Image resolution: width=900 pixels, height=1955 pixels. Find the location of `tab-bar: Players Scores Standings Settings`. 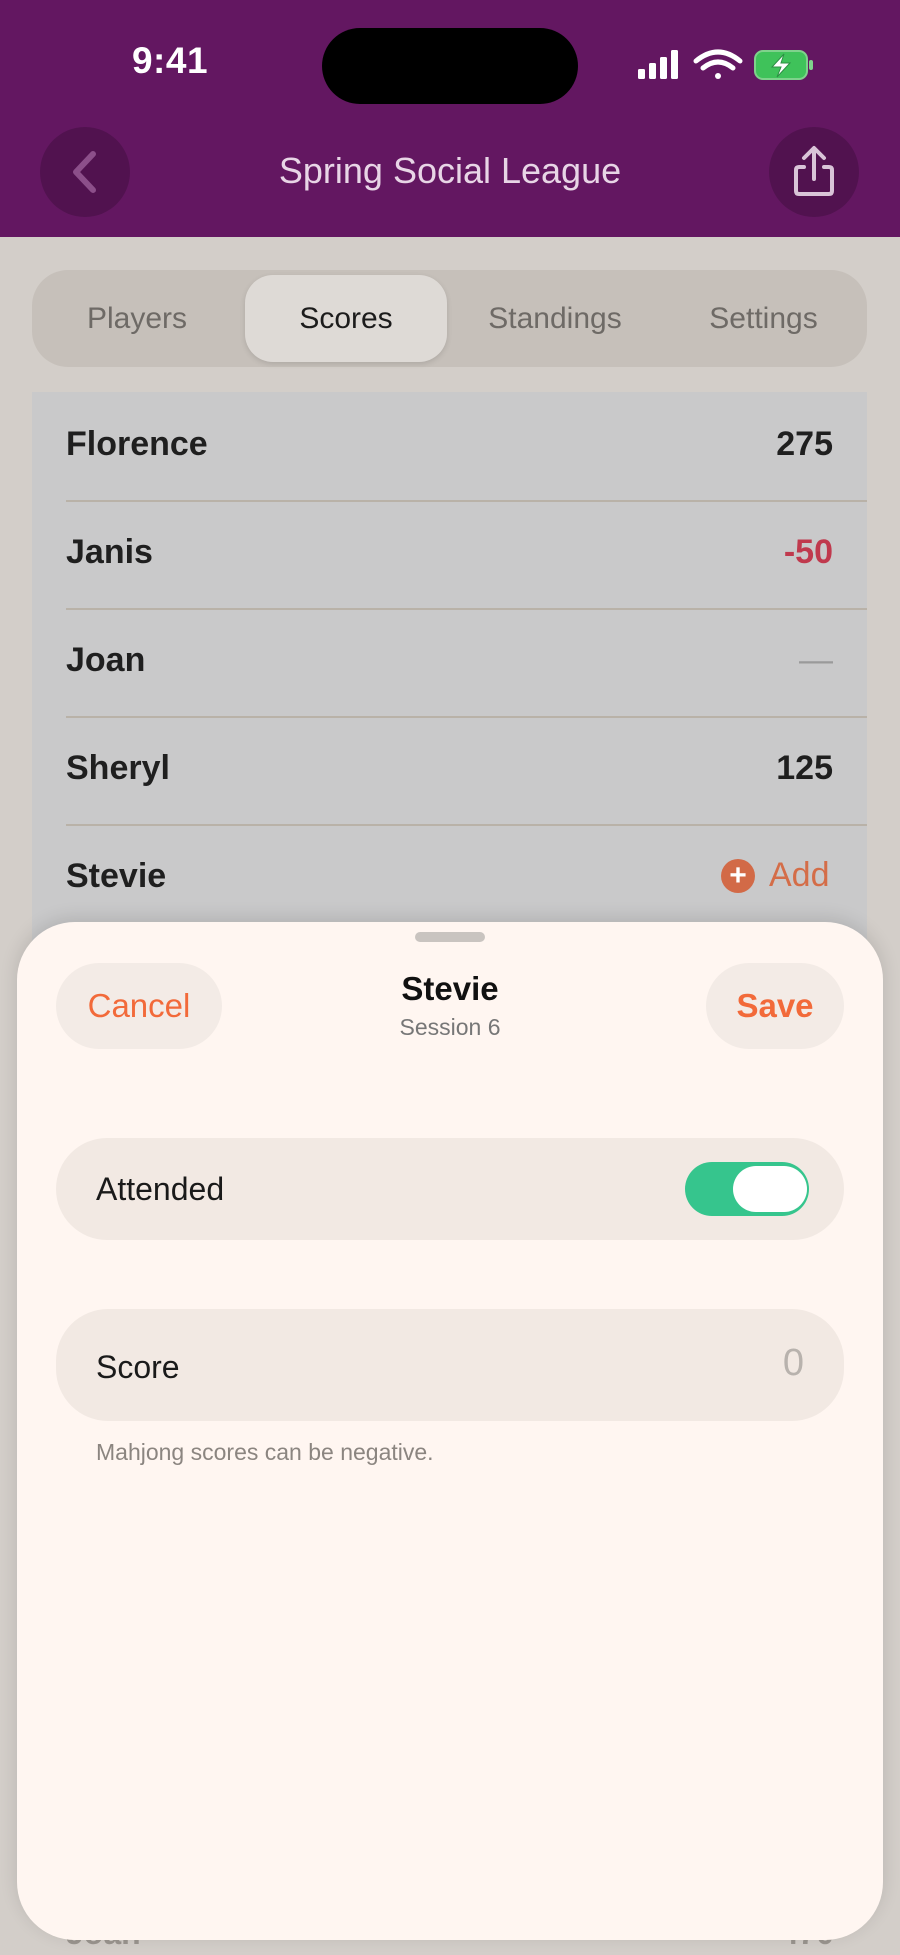

tab-bar: Players Scores Standings Settings is located at coordinates (449, 318).